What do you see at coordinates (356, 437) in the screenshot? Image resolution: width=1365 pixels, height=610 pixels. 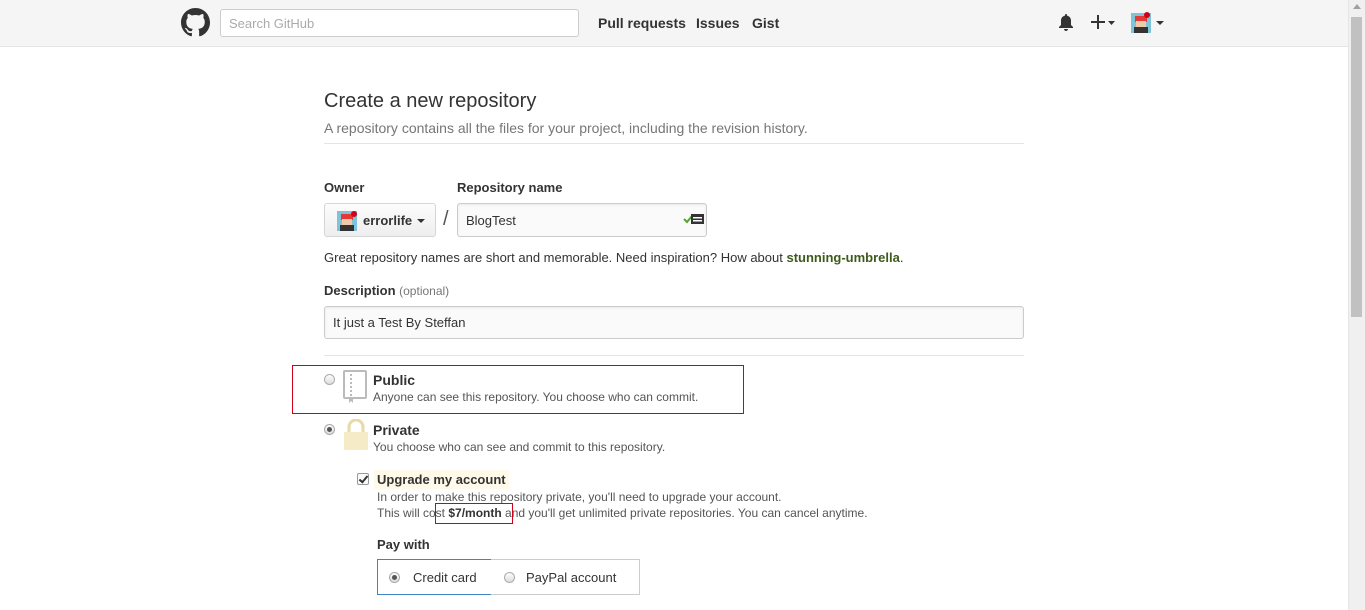 I see `lock-icon` at bounding box center [356, 437].